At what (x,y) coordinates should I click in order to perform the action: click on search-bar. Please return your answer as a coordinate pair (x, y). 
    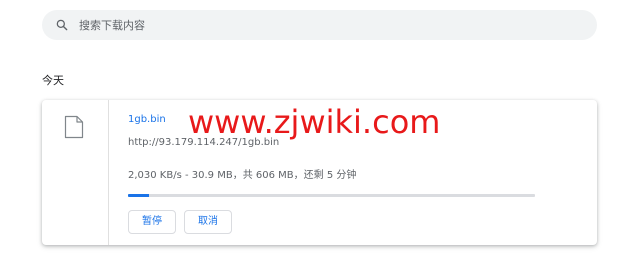
    Looking at the image, I should click on (319, 25).